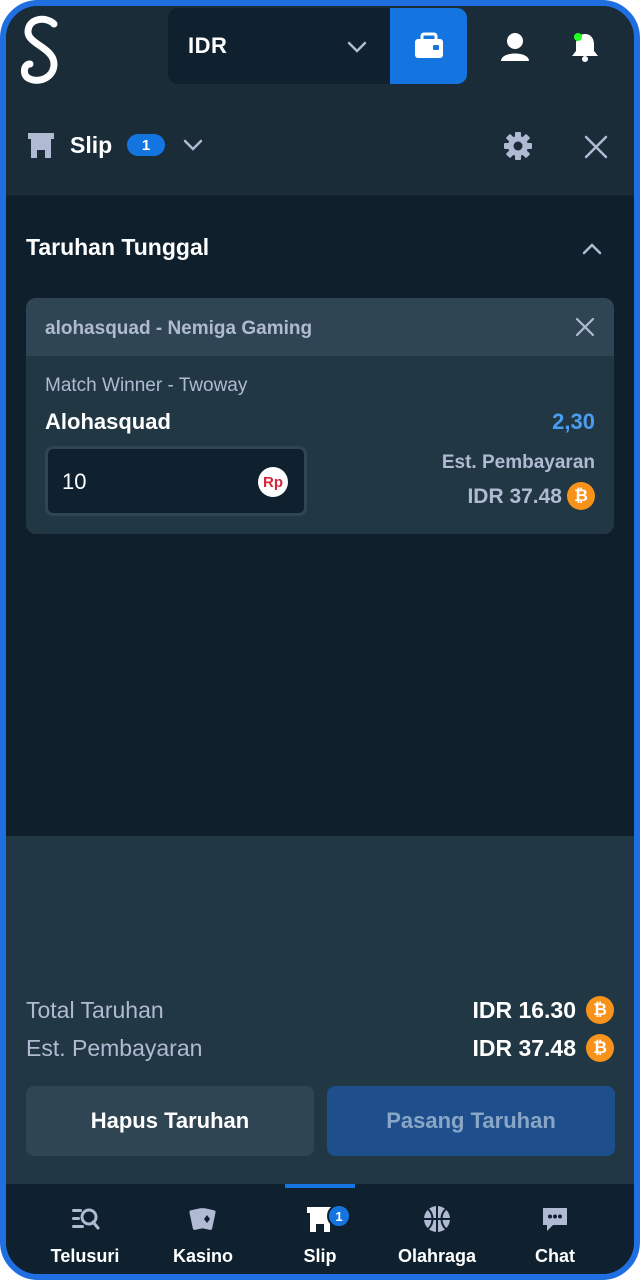  I want to click on search-list-icon, so click(86, 1219).